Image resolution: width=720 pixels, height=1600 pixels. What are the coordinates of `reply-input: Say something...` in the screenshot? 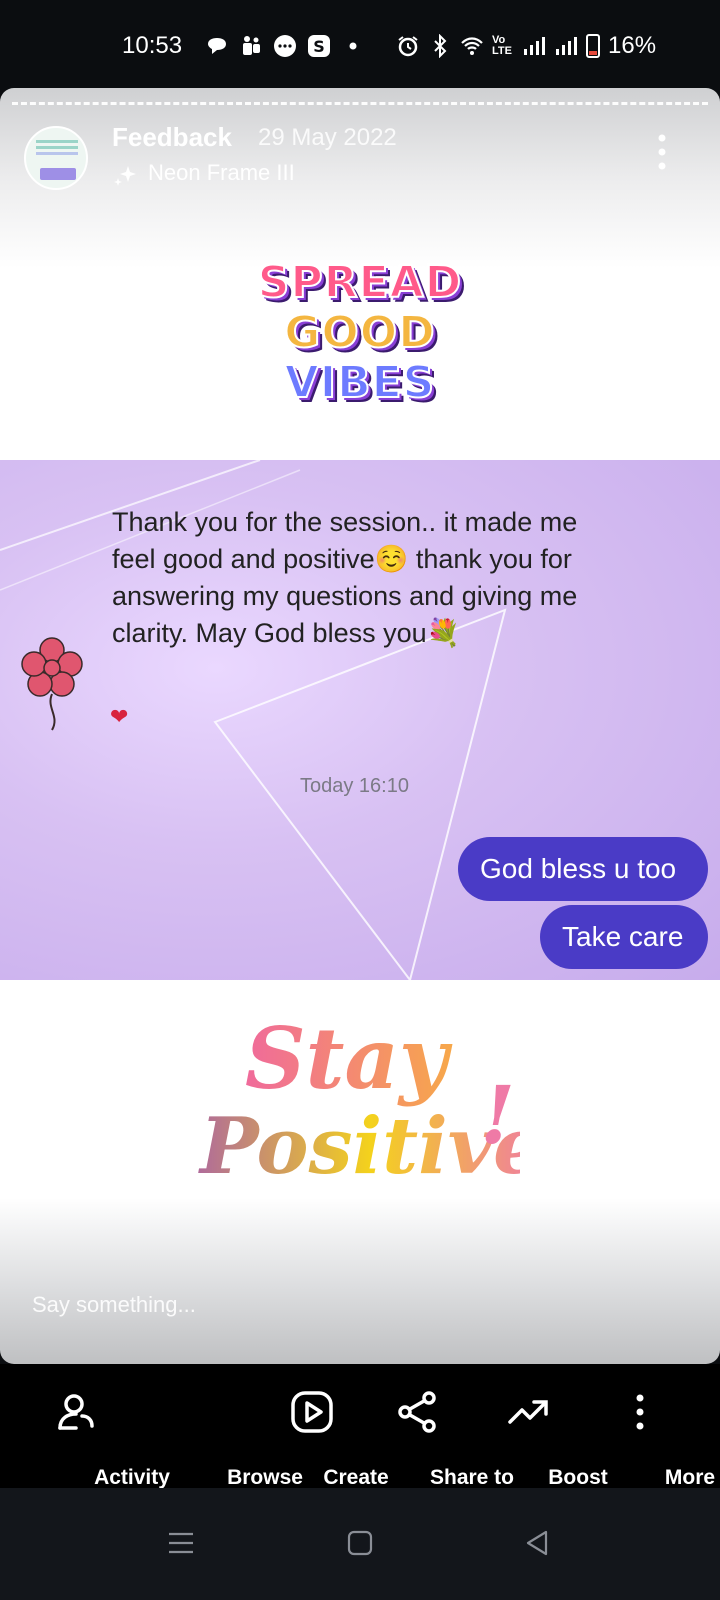 It's located at (114, 1305).